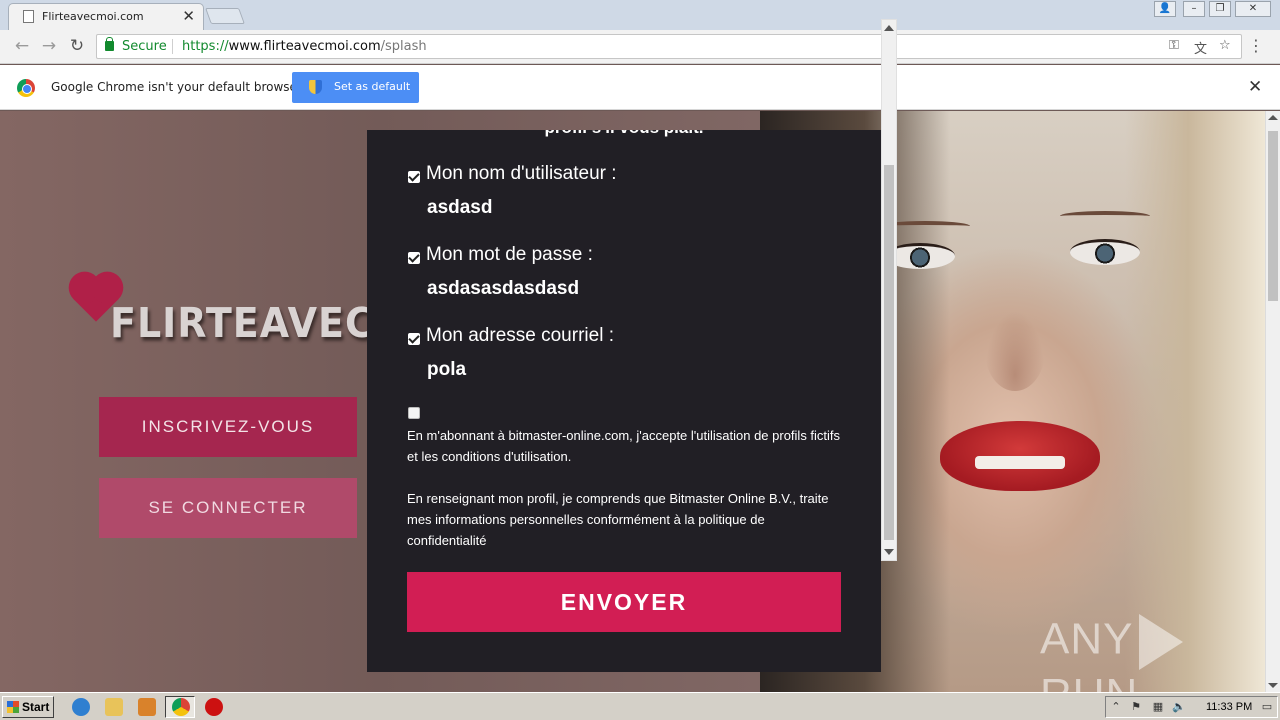 The height and width of the screenshot is (720, 1280). What do you see at coordinates (205, 46) in the screenshot?
I see `url-scheme: https://` at bounding box center [205, 46].